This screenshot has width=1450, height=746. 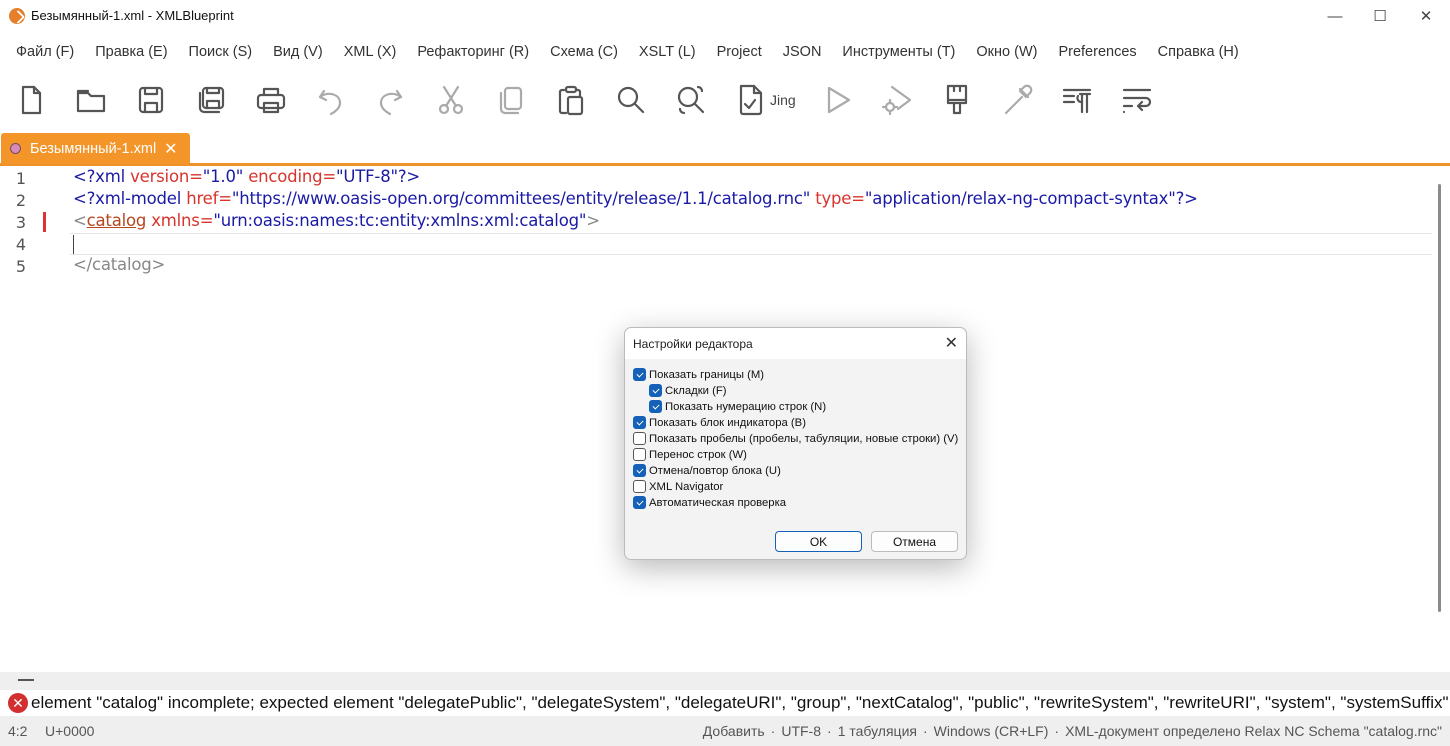 I want to click on option-checkbox: Автоматическая проверка, so click(x=709, y=502).